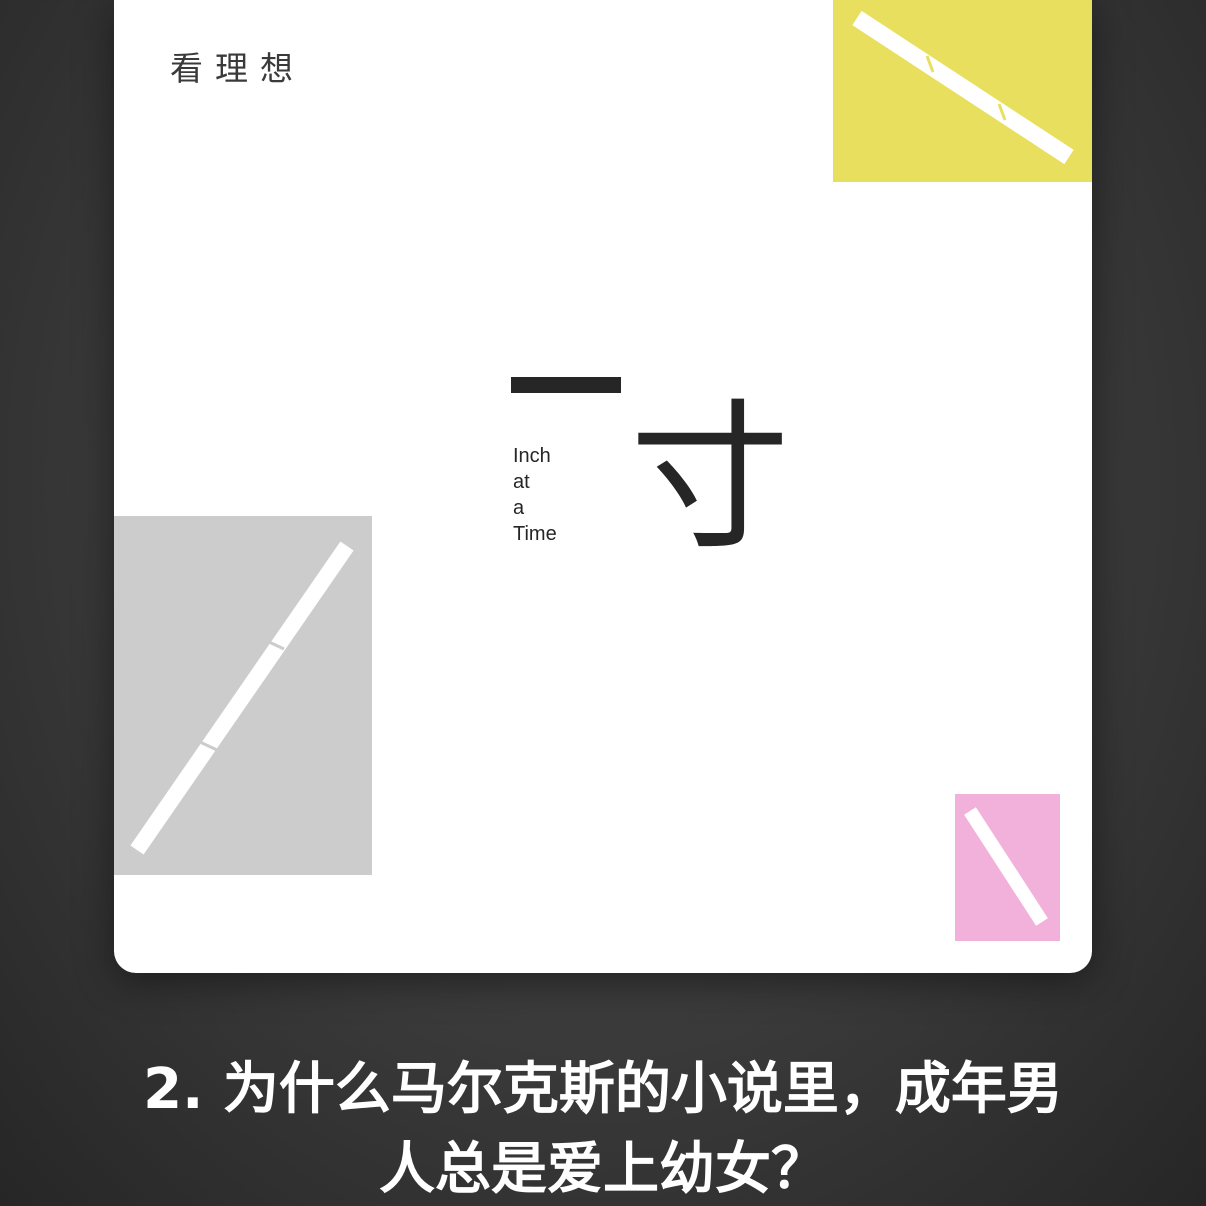 Image resolution: width=1206 pixels, height=1206 pixels. Describe the element at coordinates (519, 508) in the screenshot. I see `subtitle-line: a` at that location.